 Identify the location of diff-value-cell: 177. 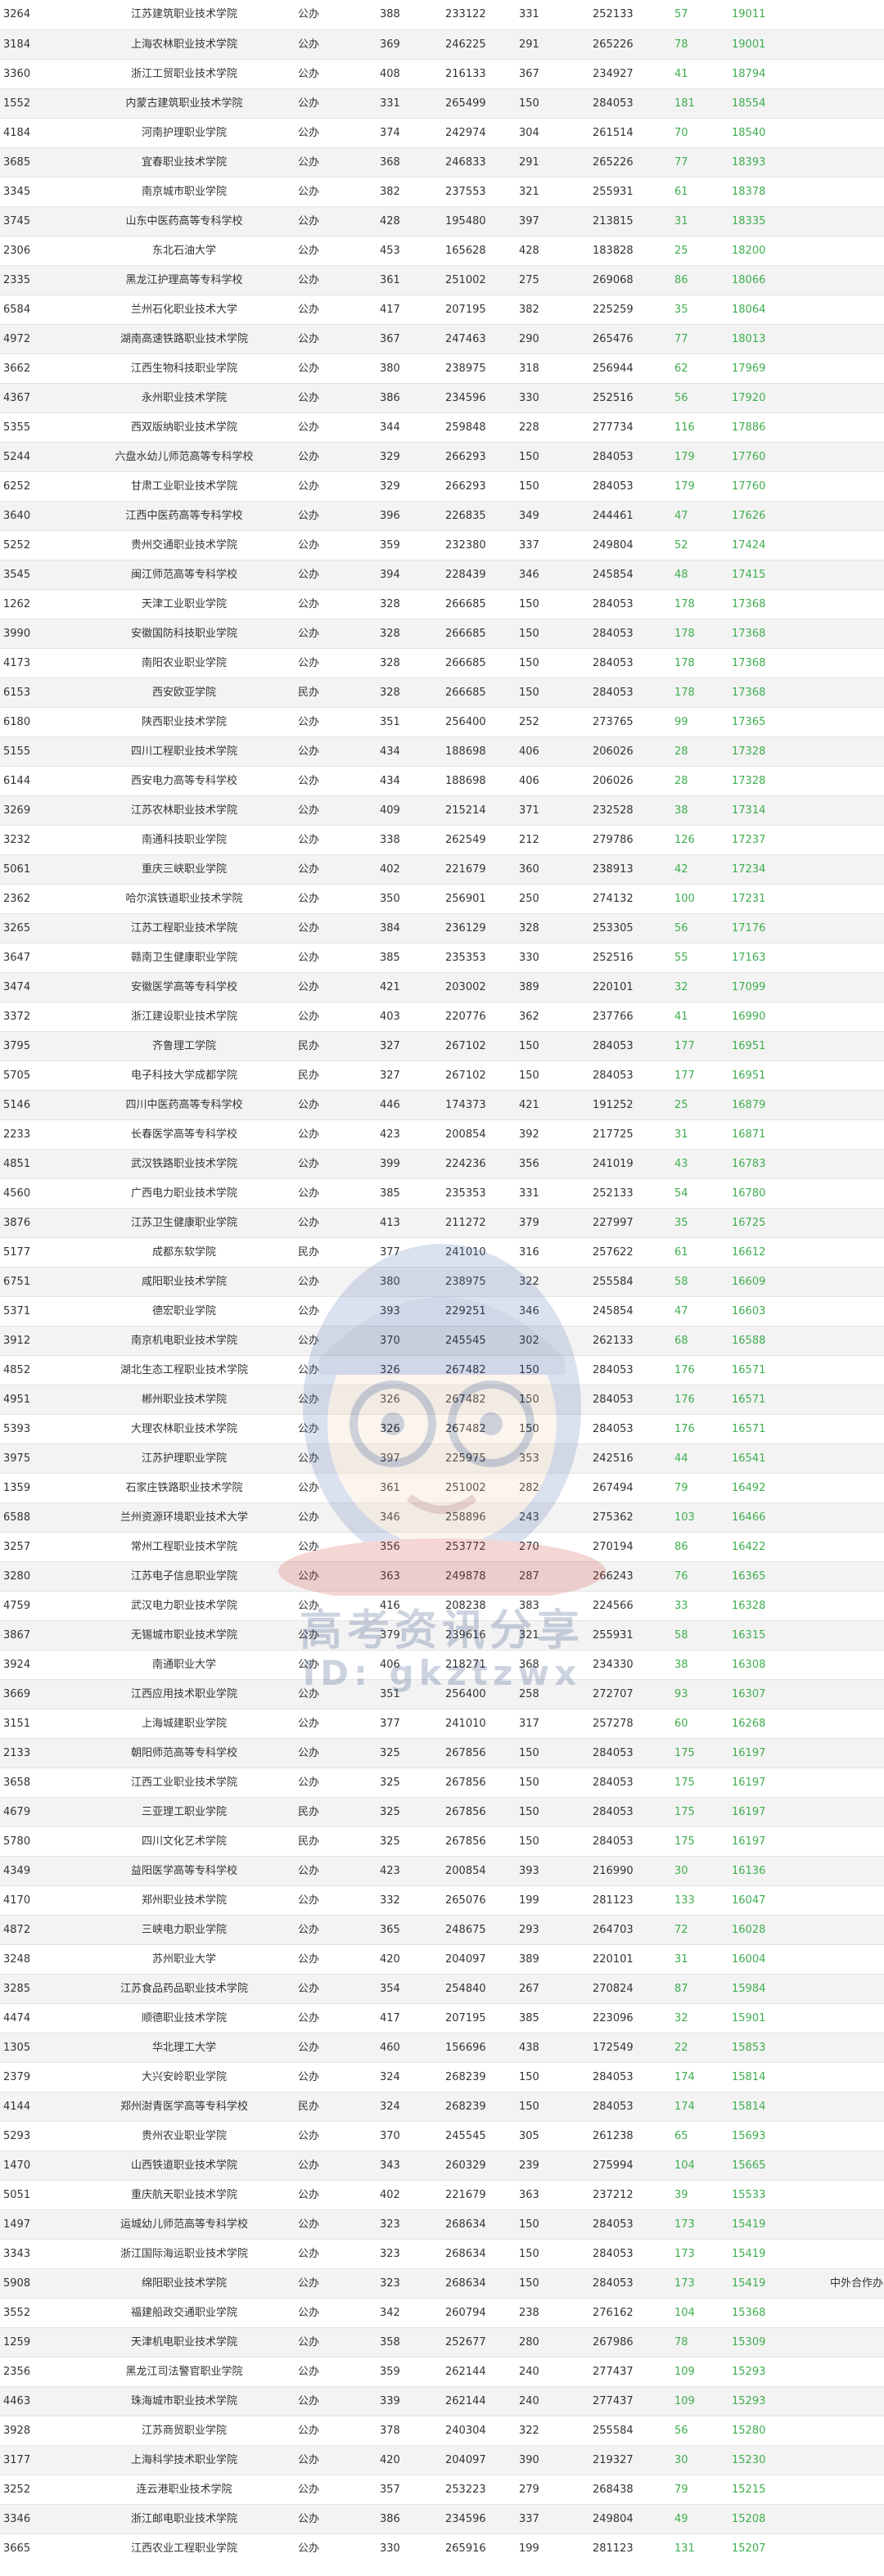
(700, 1076).